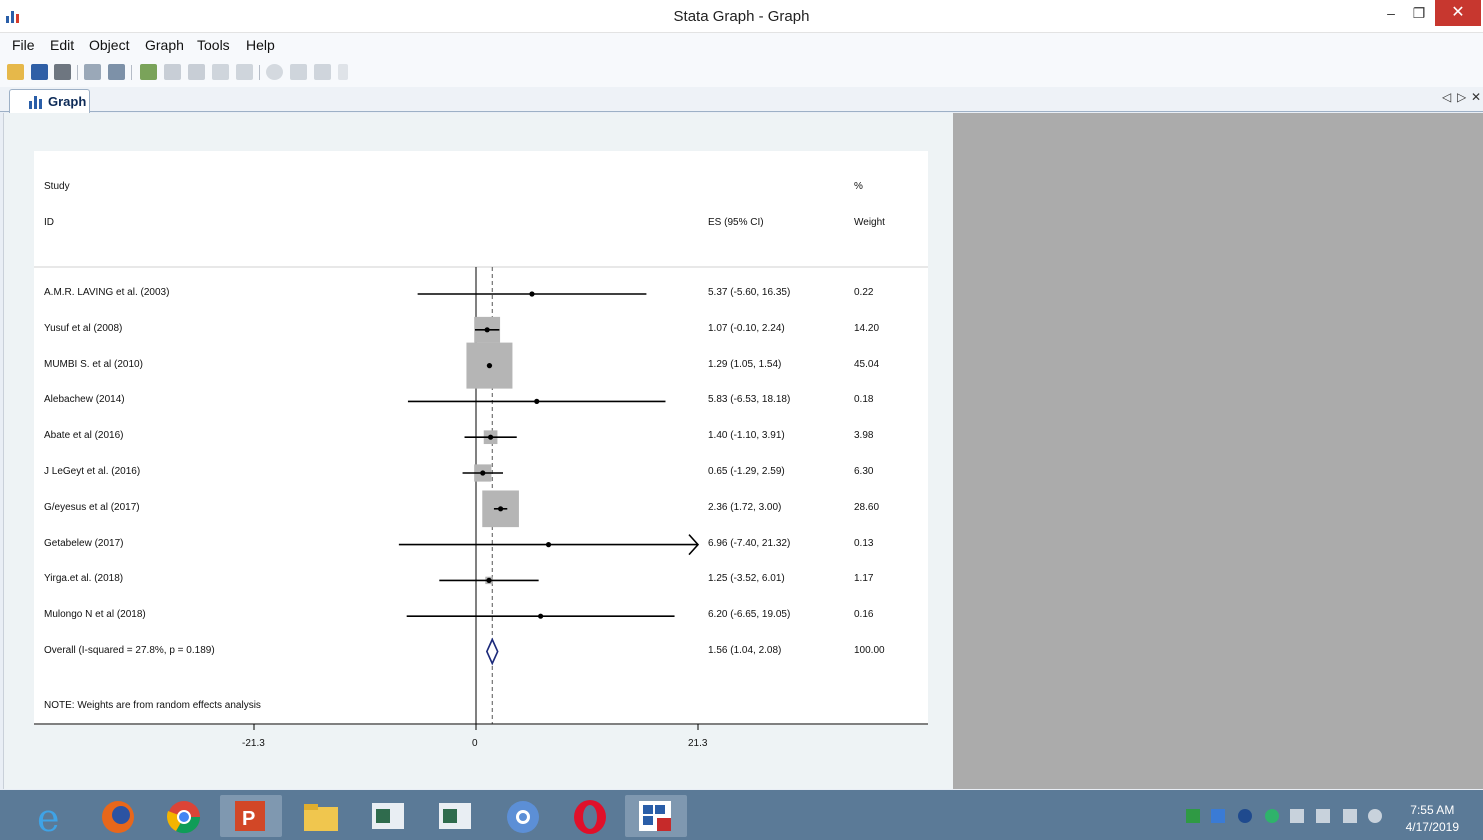 The image size is (1483, 840). What do you see at coordinates (109, 45) in the screenshot?
I see `menu-object: Object` at bounding box center [109, 45].